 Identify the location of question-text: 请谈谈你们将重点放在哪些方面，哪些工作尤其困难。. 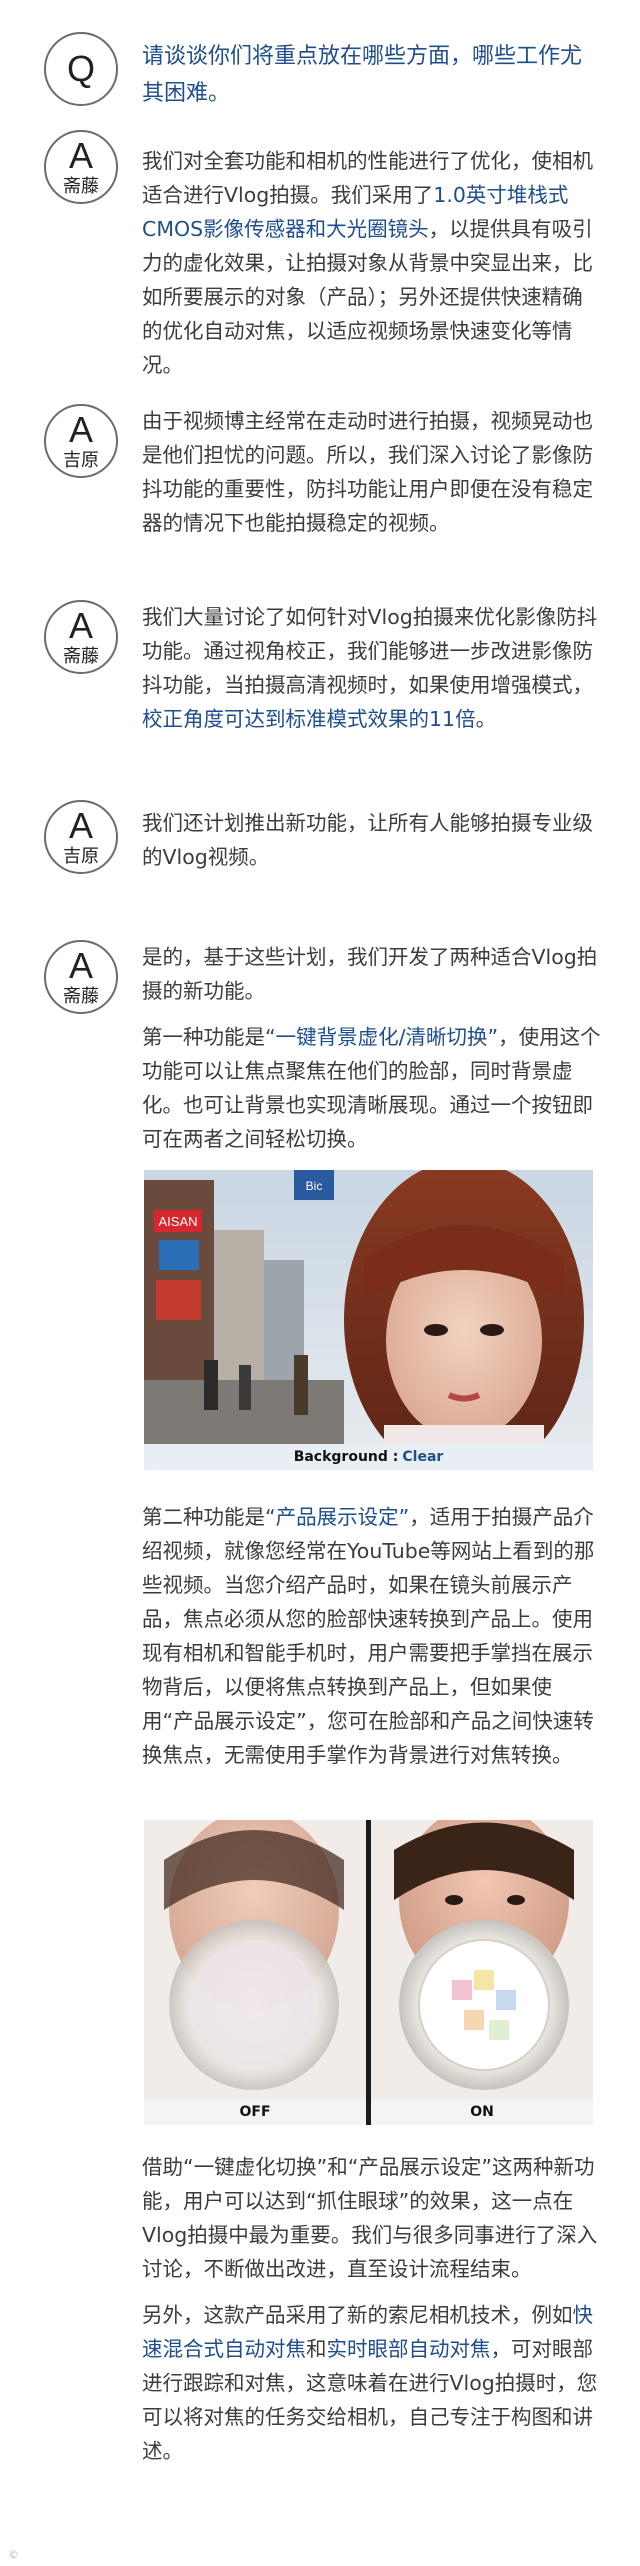
(362, 75).